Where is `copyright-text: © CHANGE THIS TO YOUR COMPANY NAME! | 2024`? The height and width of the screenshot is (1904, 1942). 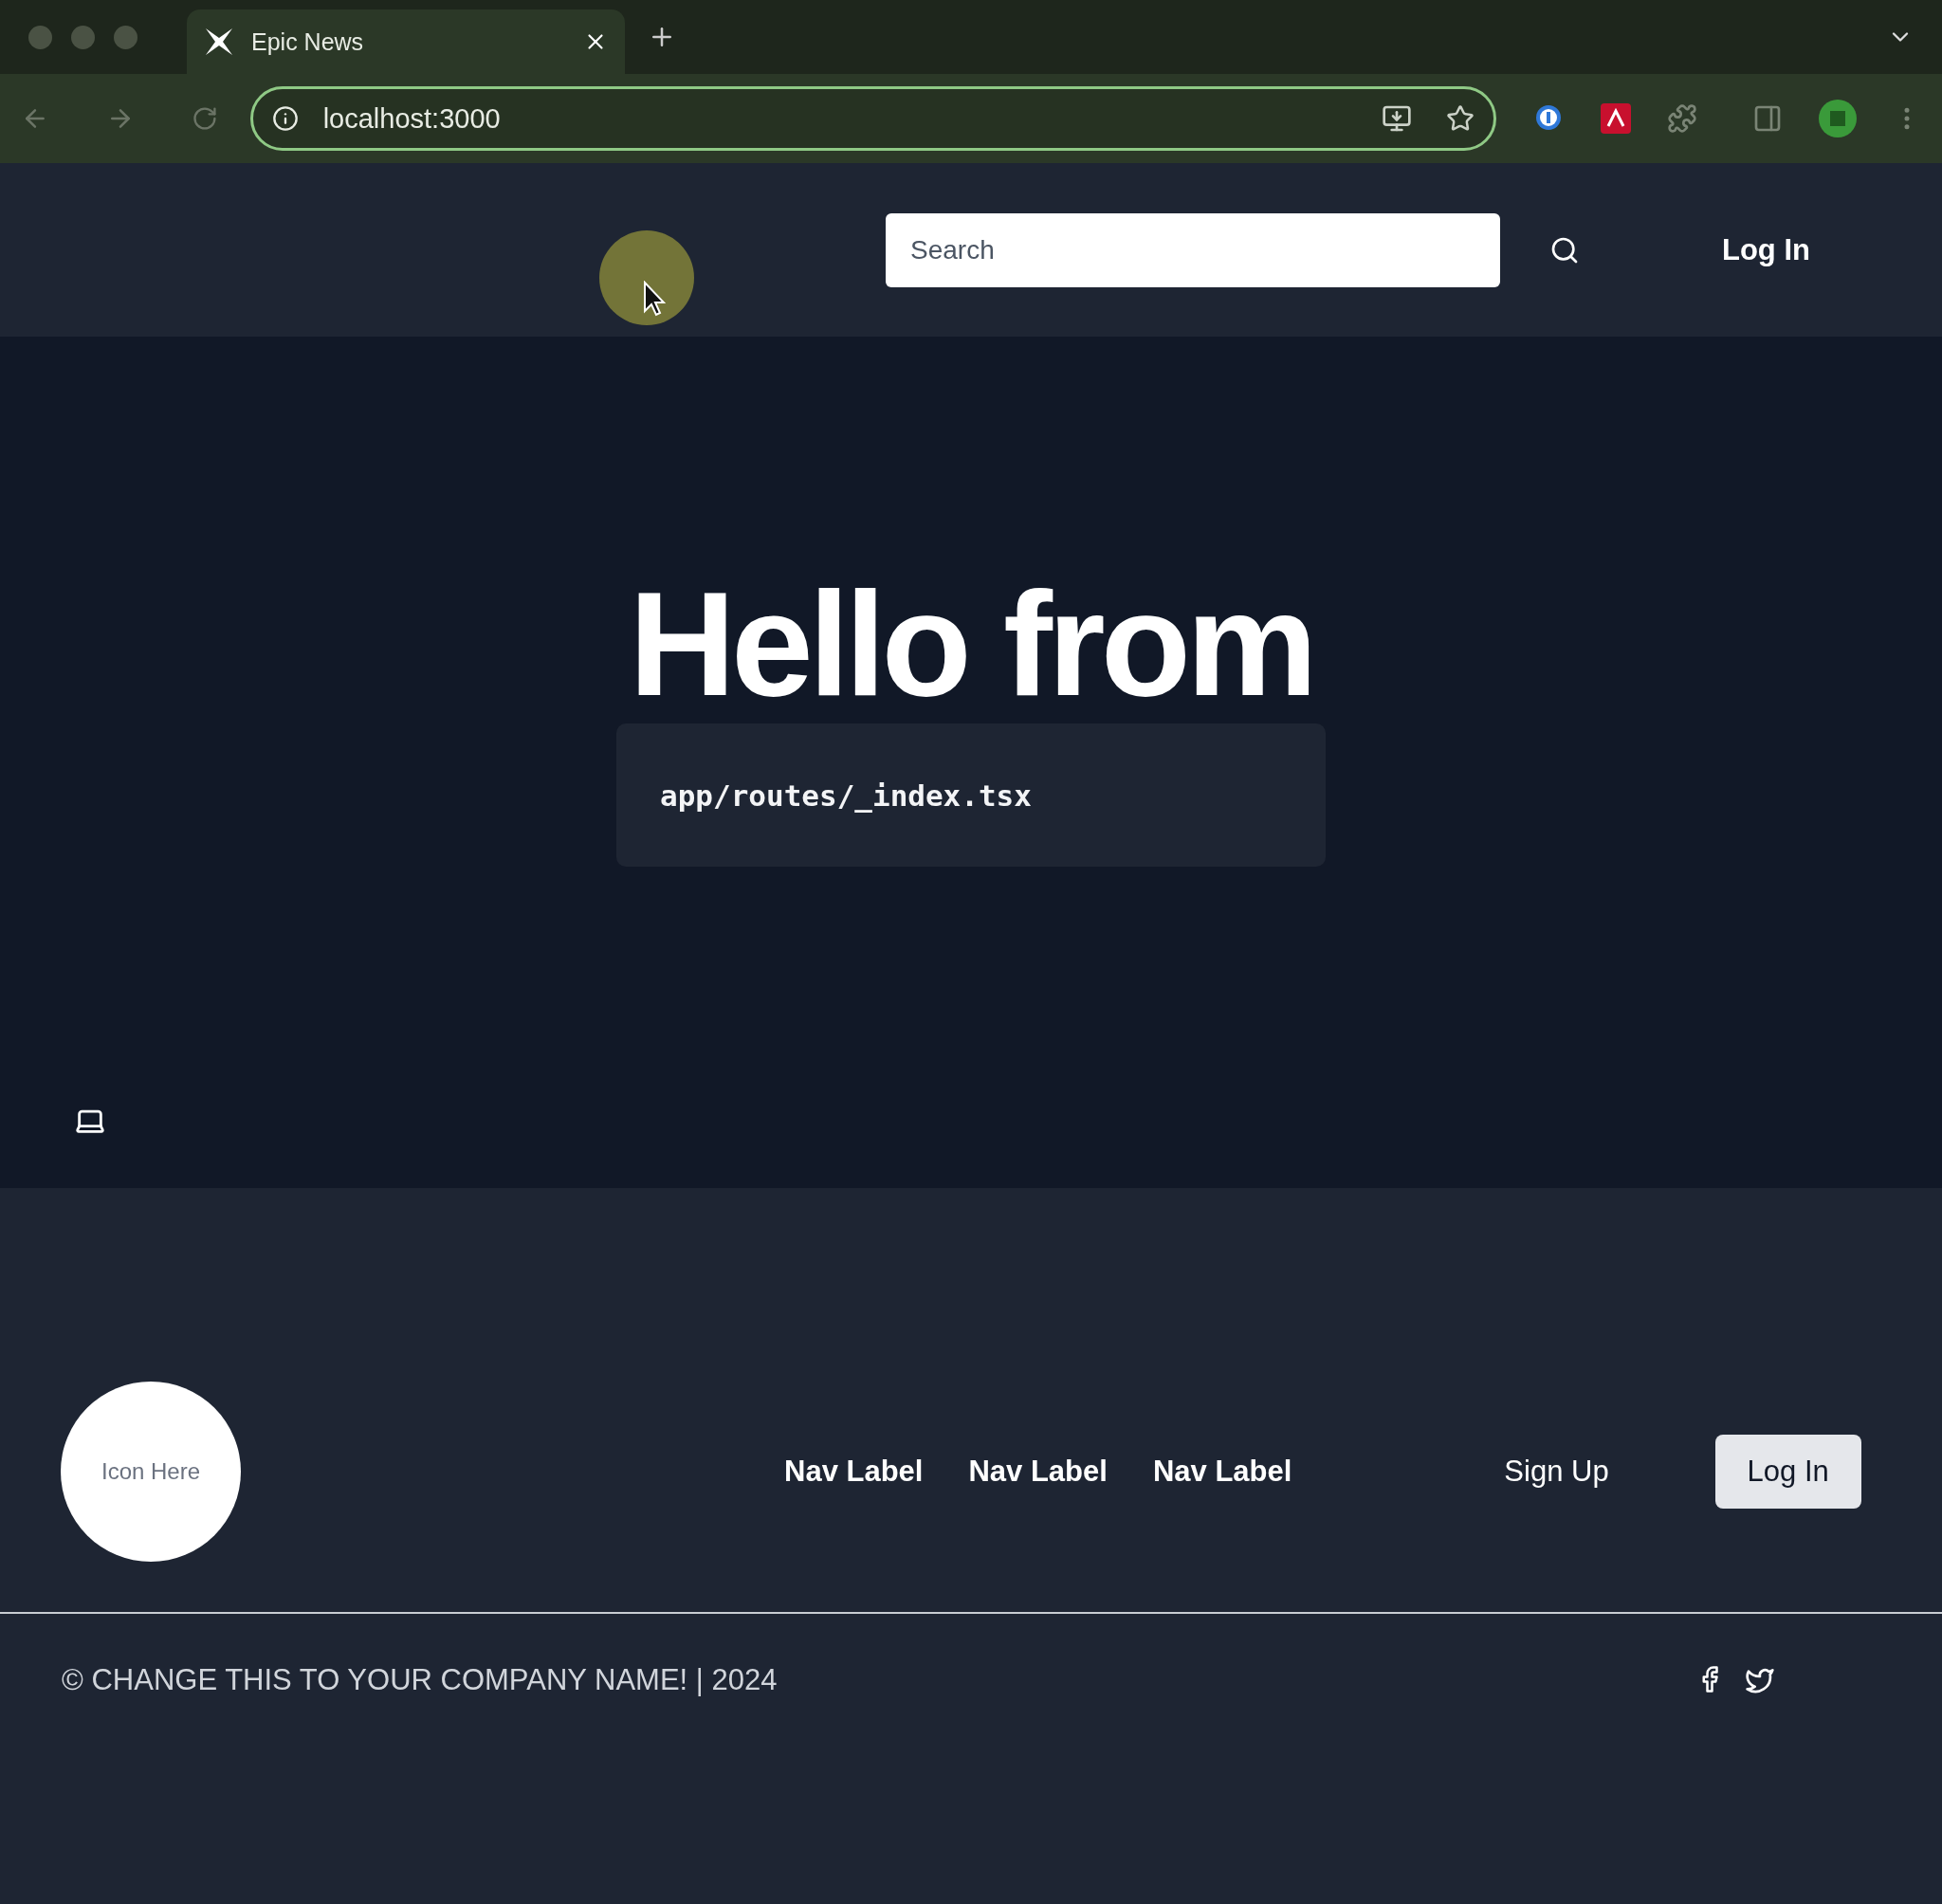 copyright-text: © CHANGE THIS TO YOUR COMPANY NAME! | 2024 is located at coordinates (420, 1680).